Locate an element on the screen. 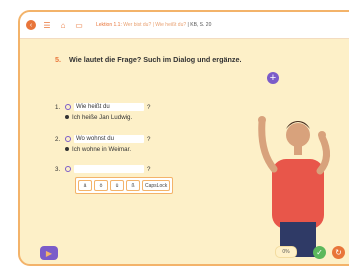  breadcrumb-title: Wer bist du? | Wie heißt du? is located at coordinates (155, 25).